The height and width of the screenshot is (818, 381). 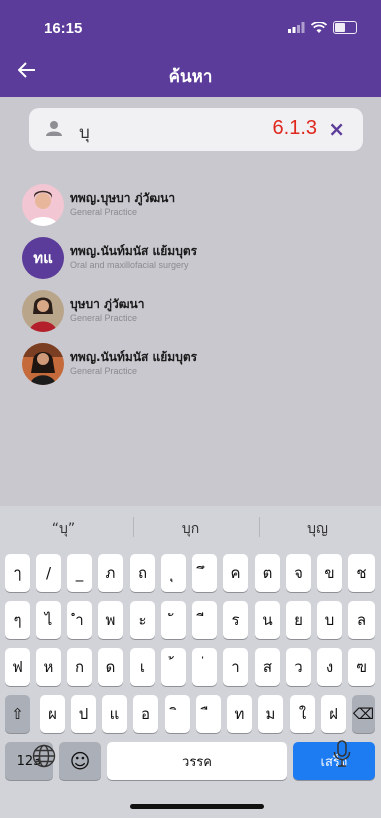 What do you see at coordinates (270, 714) in the screenshot?
I see `key: ม` at bounding box center [270, 714].